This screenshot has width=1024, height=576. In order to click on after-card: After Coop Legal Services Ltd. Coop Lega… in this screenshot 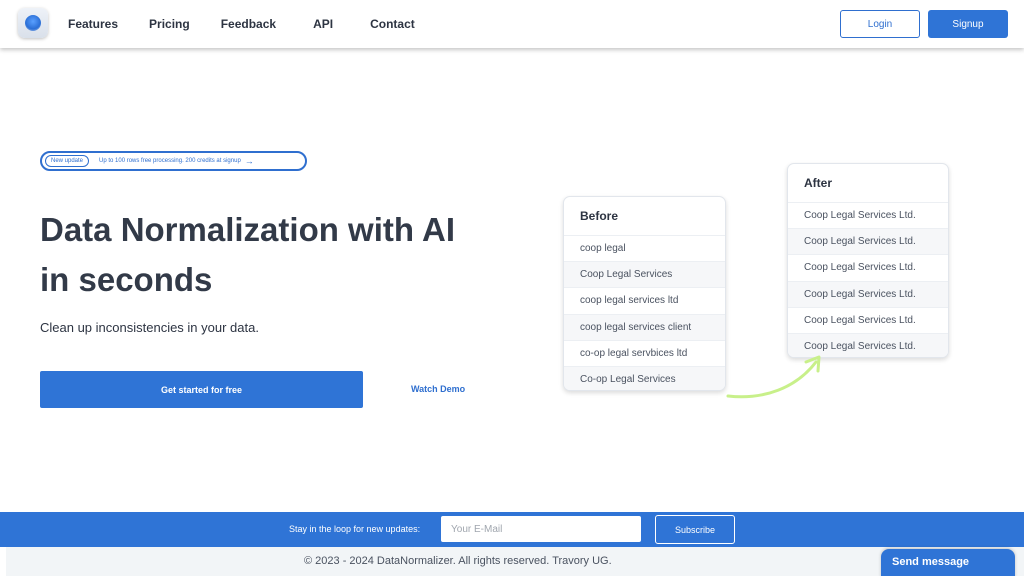, I will do `click(868, 260)`.